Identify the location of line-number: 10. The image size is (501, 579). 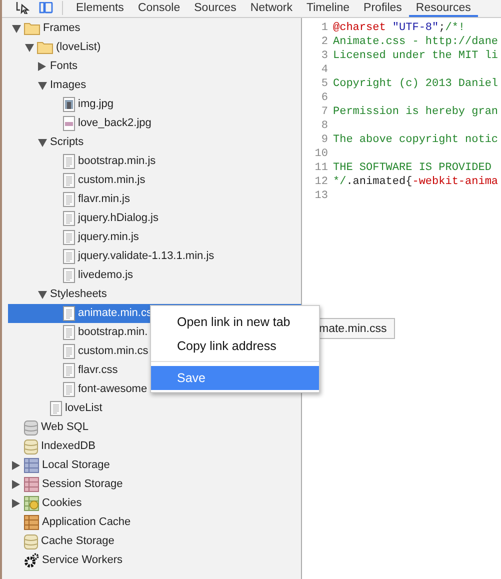
(321, 154).